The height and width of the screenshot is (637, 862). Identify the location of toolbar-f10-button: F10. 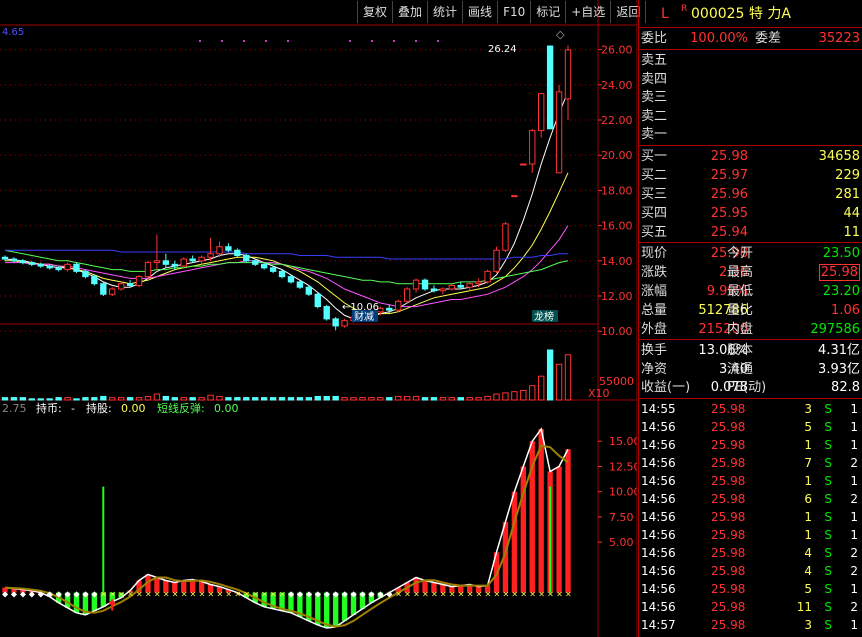
(515, 12).